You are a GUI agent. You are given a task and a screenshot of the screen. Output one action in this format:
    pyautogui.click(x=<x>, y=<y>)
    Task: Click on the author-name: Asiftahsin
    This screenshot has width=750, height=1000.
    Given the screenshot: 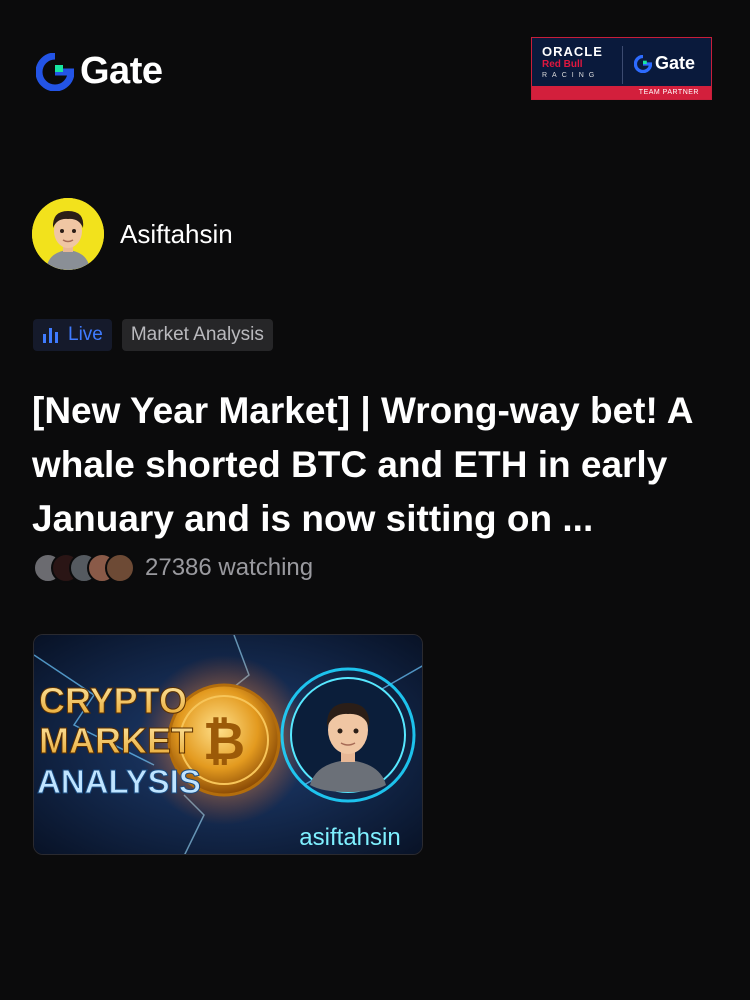 What is the action you would take?
    pyautogui.click(x=176, y=234)
    